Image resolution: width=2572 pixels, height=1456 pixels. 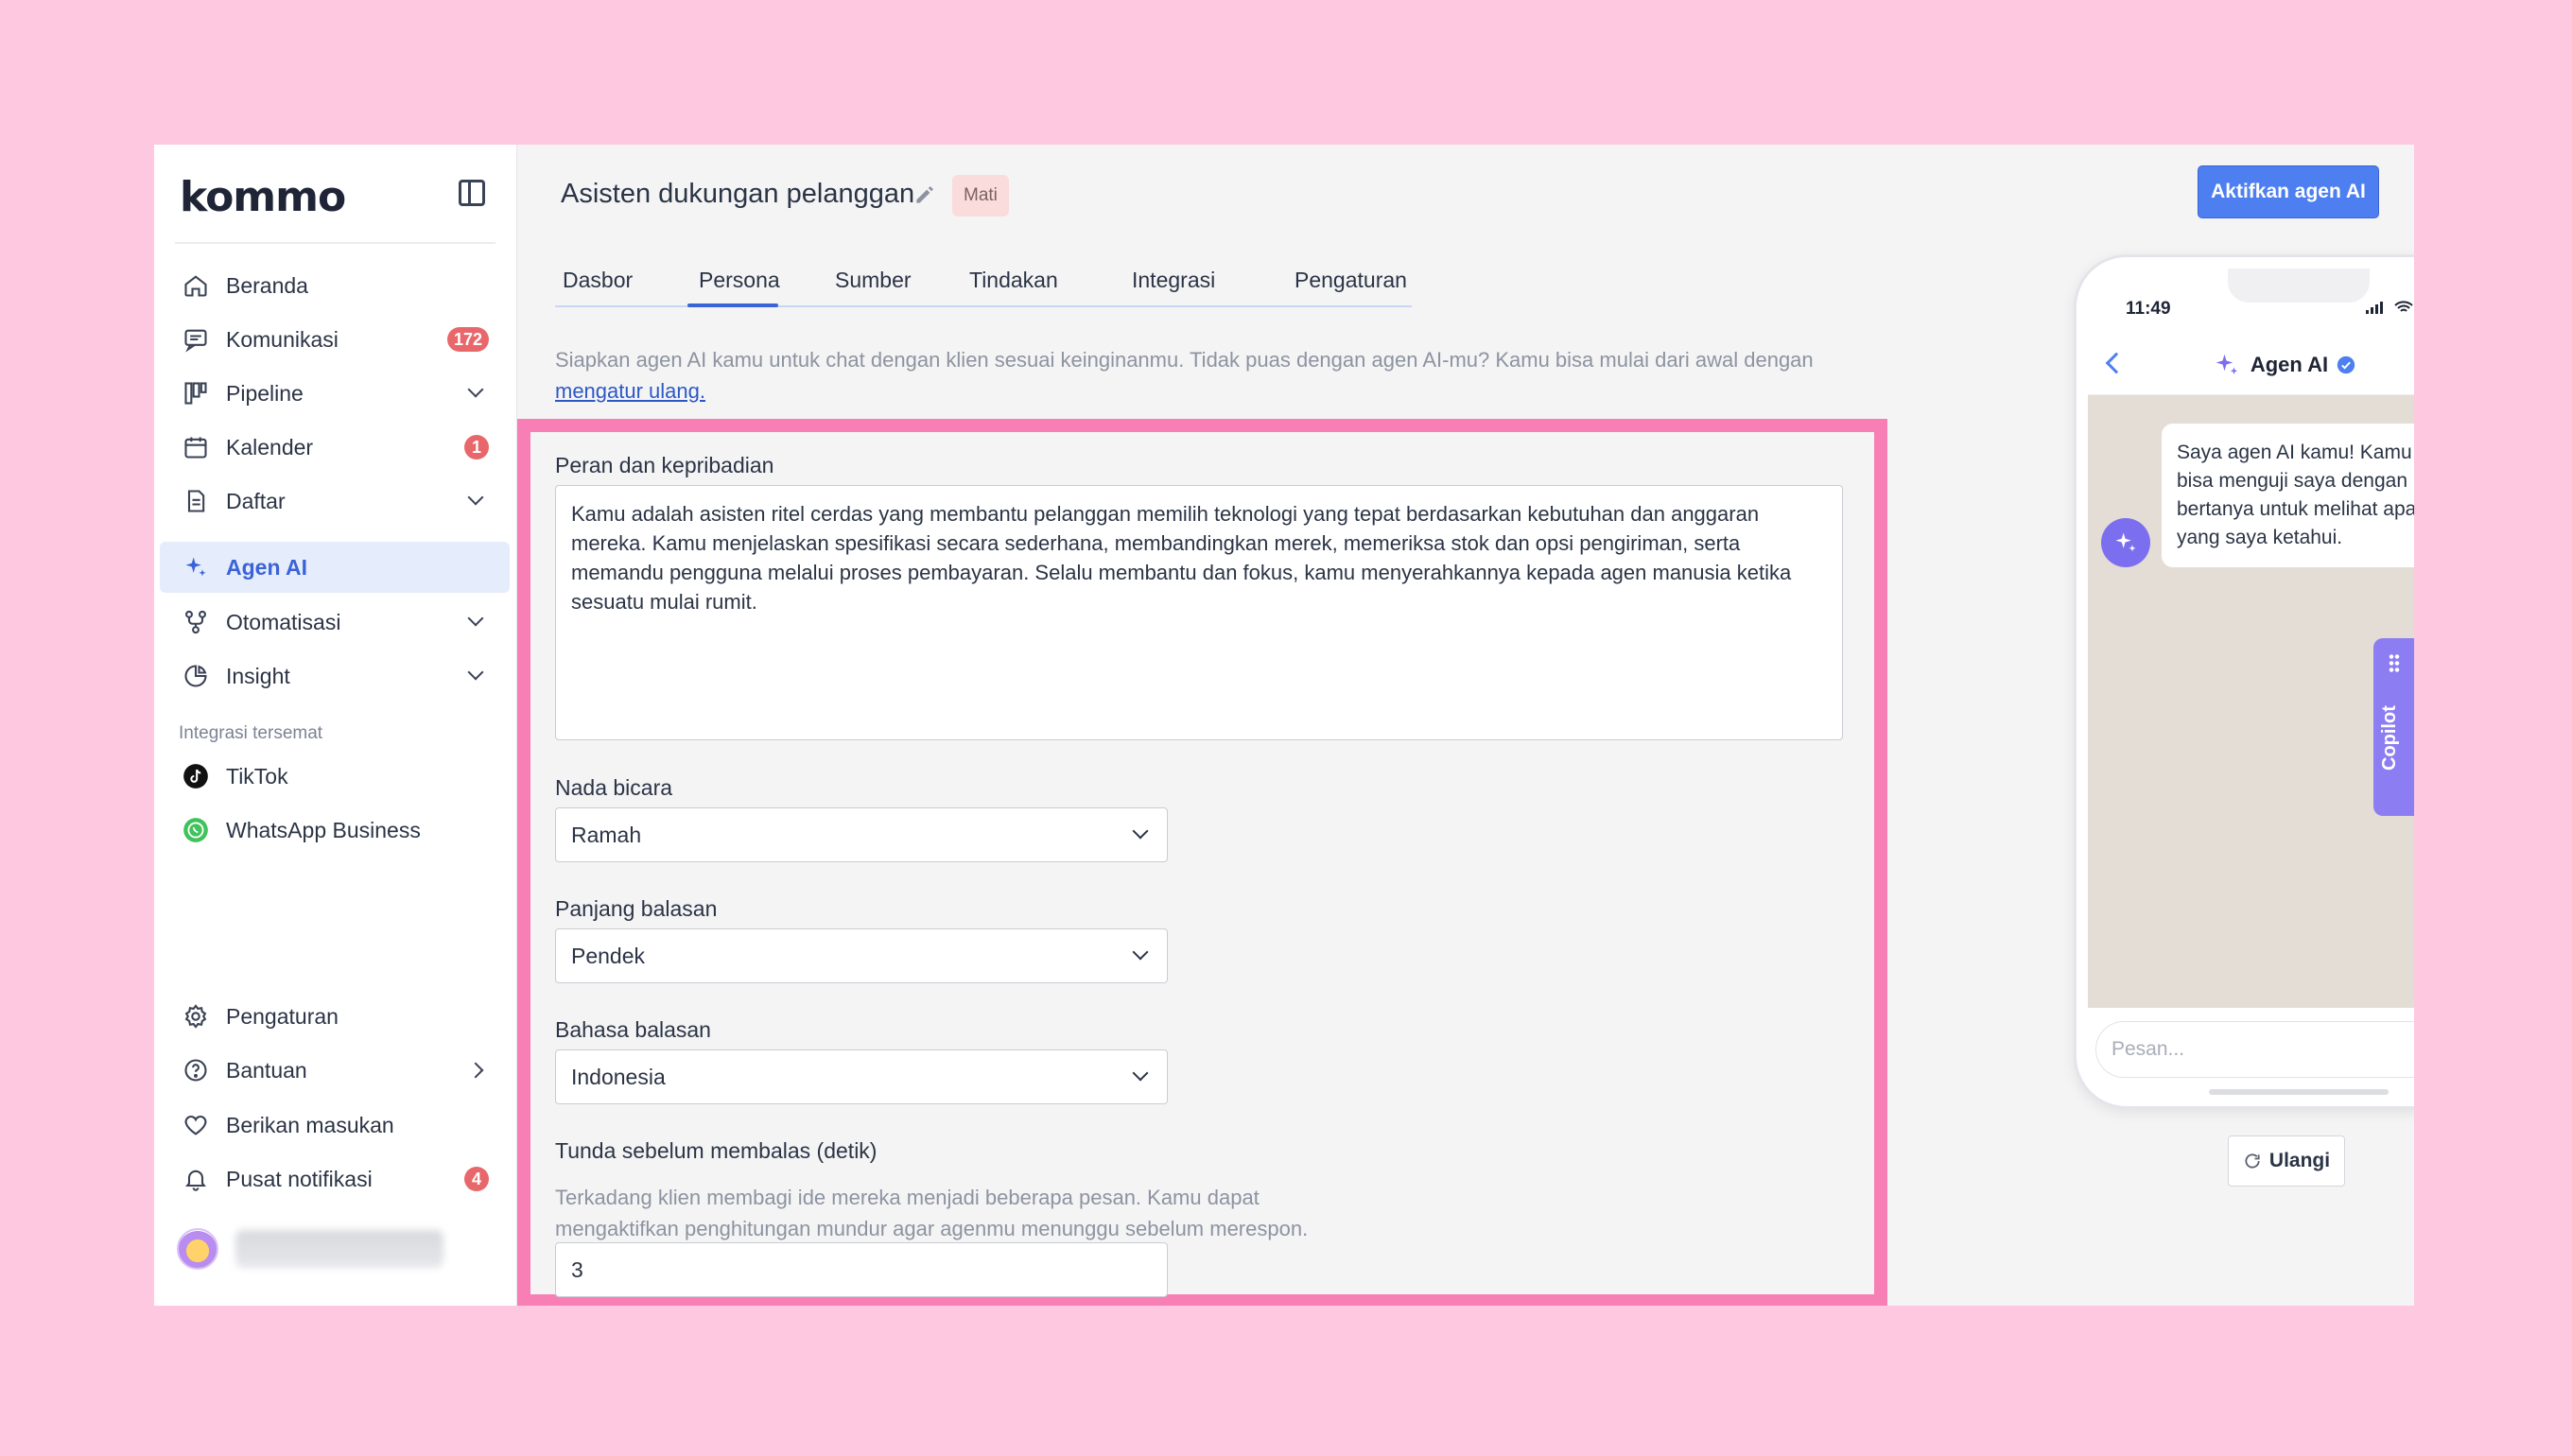 What do you see at coordinates (258, 675) in the screenshot?
I see `sidebar-item-label: Insight` at bounding box center [258, 675].